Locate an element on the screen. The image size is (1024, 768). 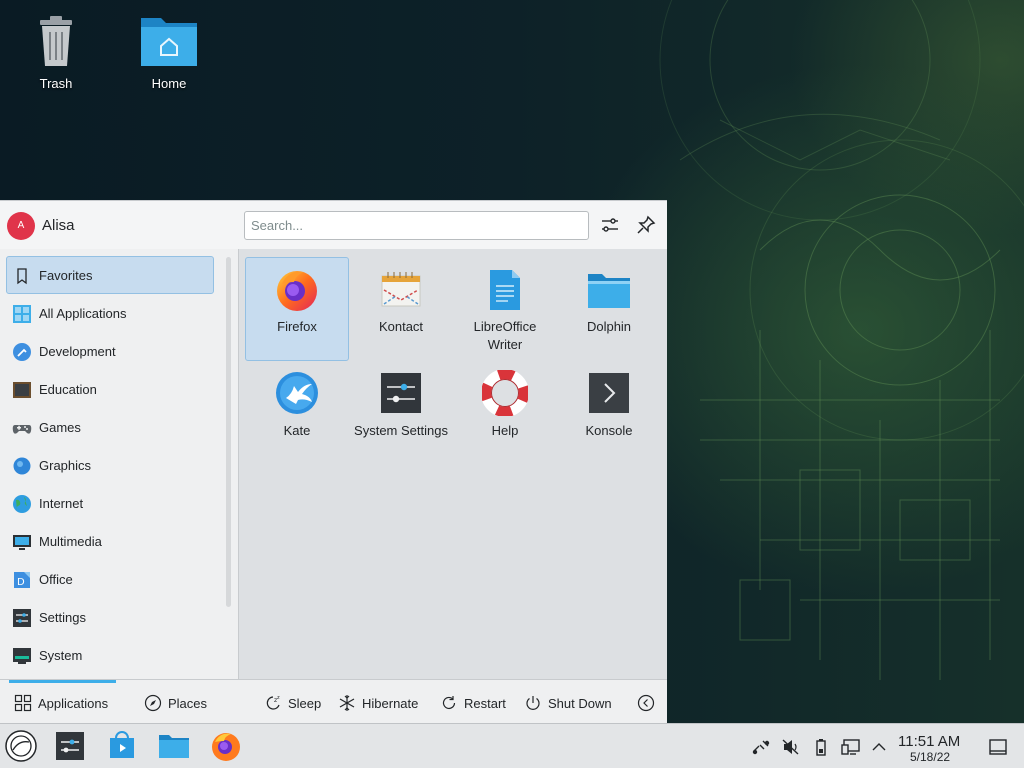
taskbar: 11:51 AM 5/18/22 is located at coordinates (512, 745).